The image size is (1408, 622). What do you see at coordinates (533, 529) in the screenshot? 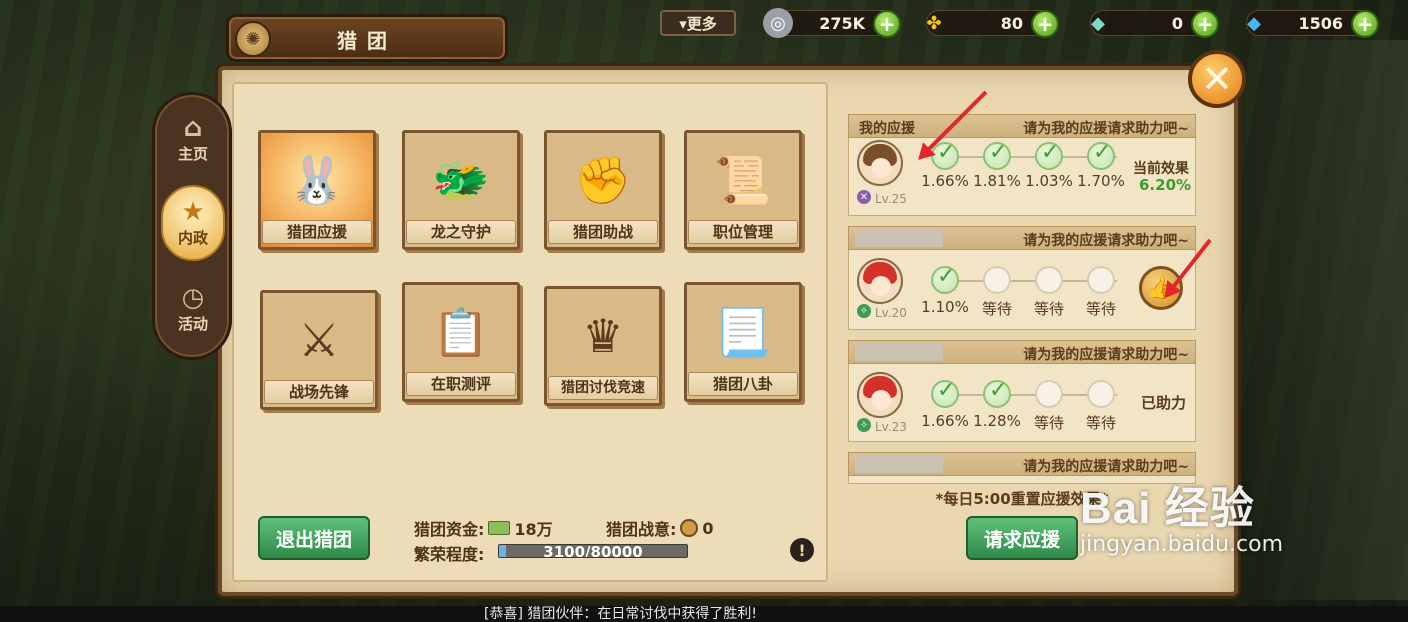
I see `funds-value: 18万` at bounding box center [533, 529].